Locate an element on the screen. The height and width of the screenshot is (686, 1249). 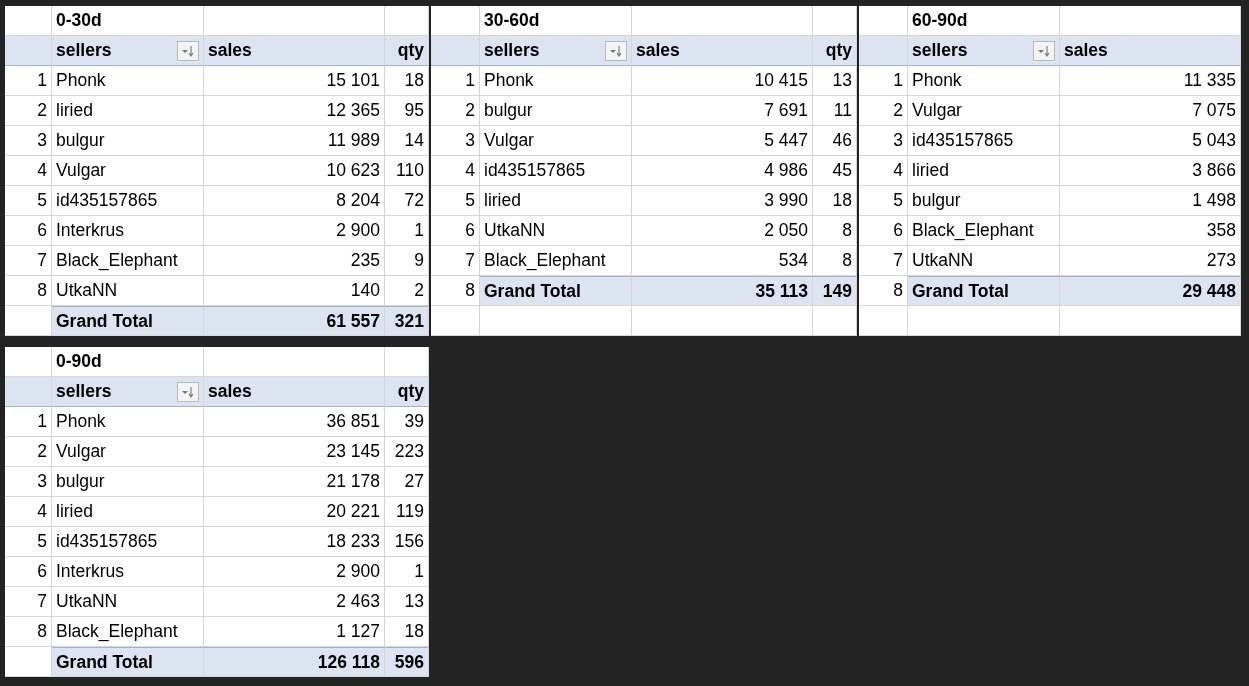
table-cell: 45 is located at coordinates (835, 171).